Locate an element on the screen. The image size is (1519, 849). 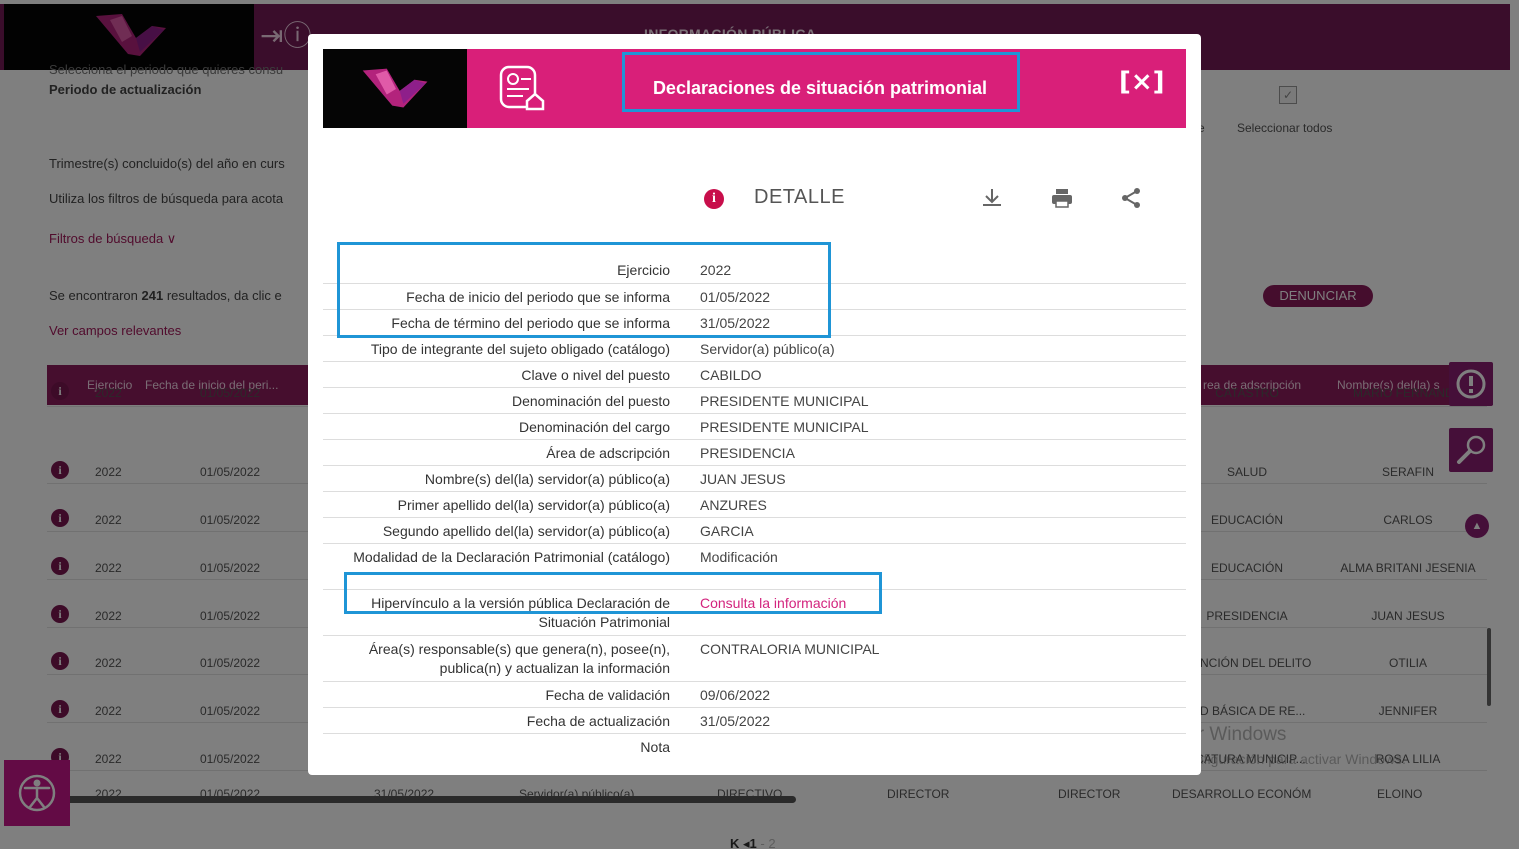
detail-row: Ejercicio 2022 is located at coordinates (754, 270).